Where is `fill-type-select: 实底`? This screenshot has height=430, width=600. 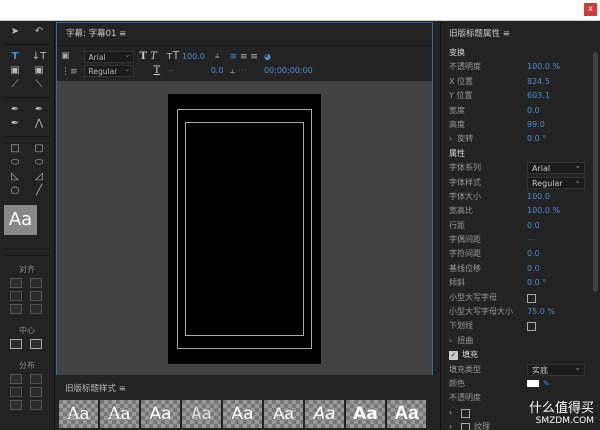 fill-type-select: 实底 is located at coordinates (556, 369).